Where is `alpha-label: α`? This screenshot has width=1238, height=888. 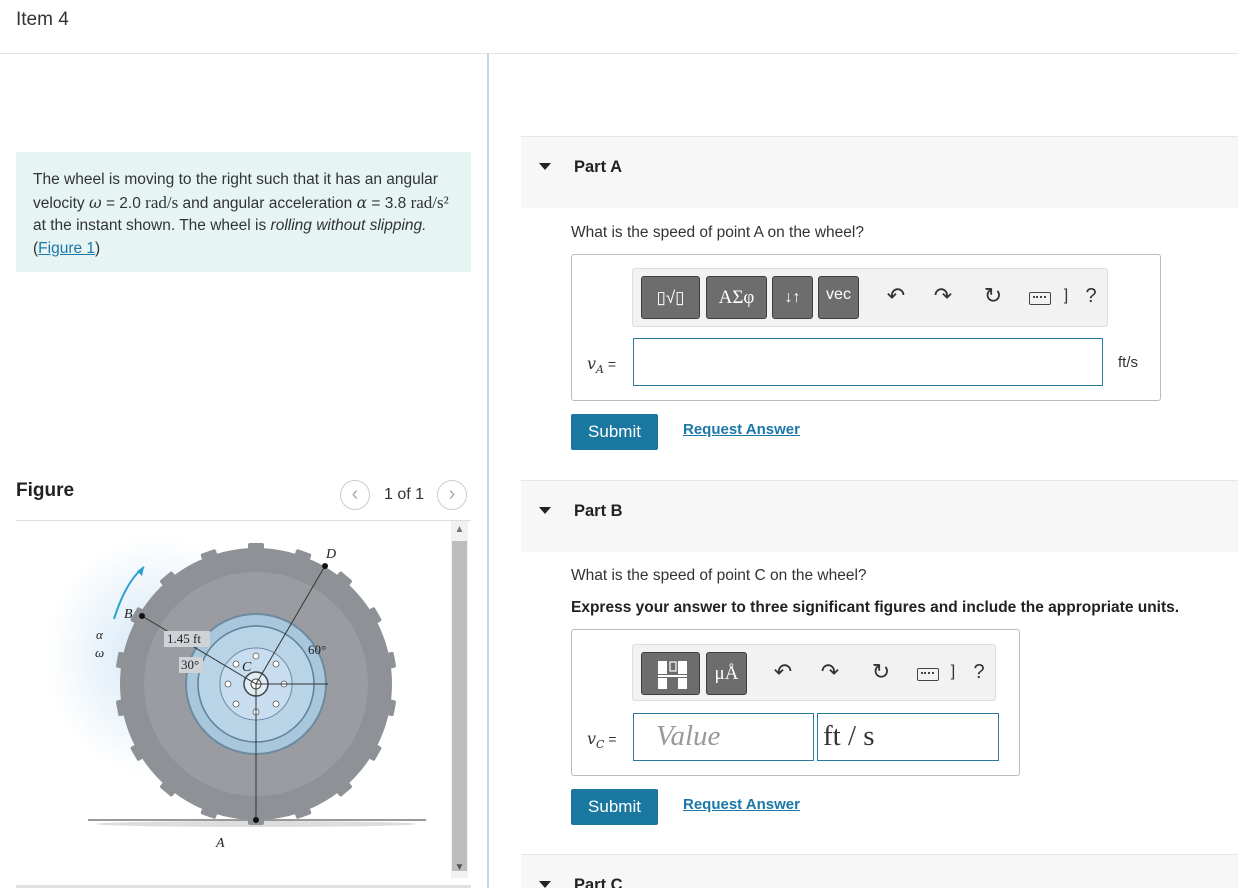
alpha-label: α is located at coordinates (100, 634).